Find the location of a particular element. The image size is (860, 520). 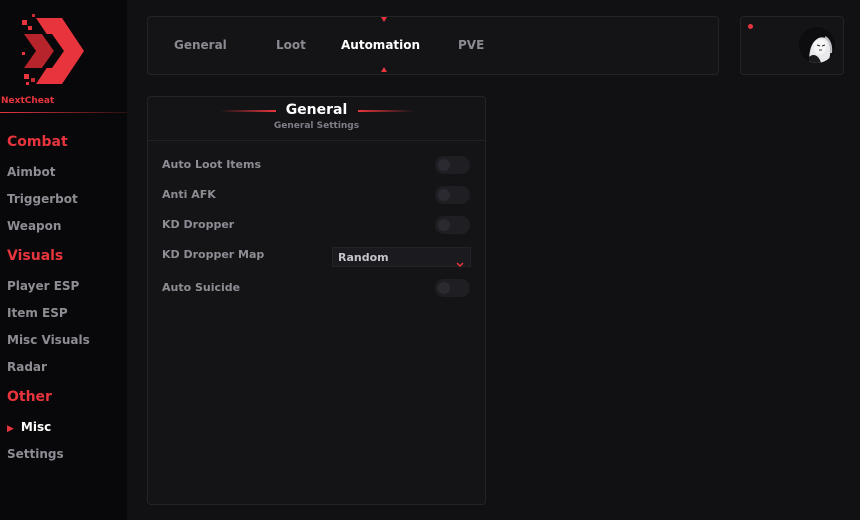

brand-logo-icon is located at coordinates (58, 51).